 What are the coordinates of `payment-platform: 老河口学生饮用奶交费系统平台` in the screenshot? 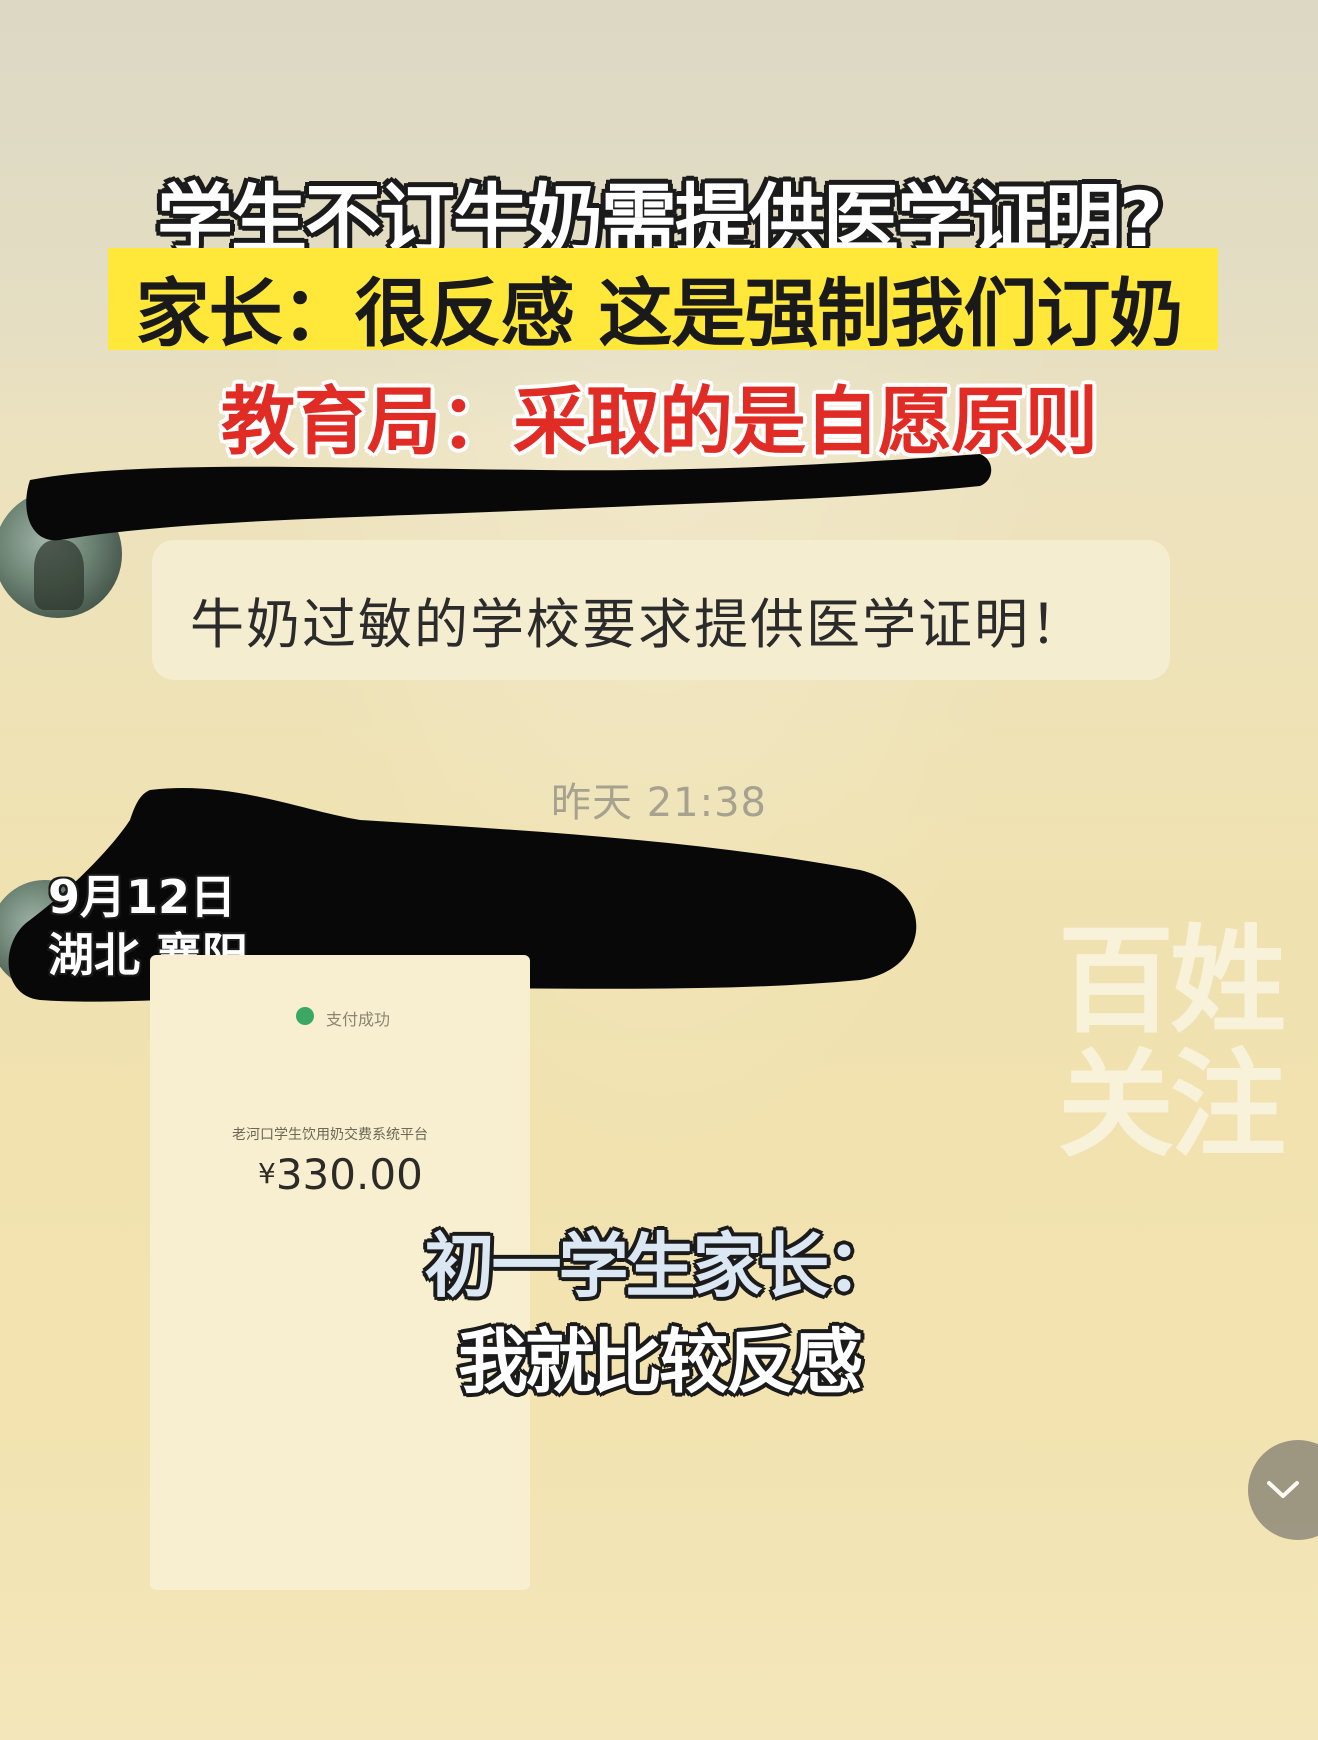 It's located at (330, 1135).